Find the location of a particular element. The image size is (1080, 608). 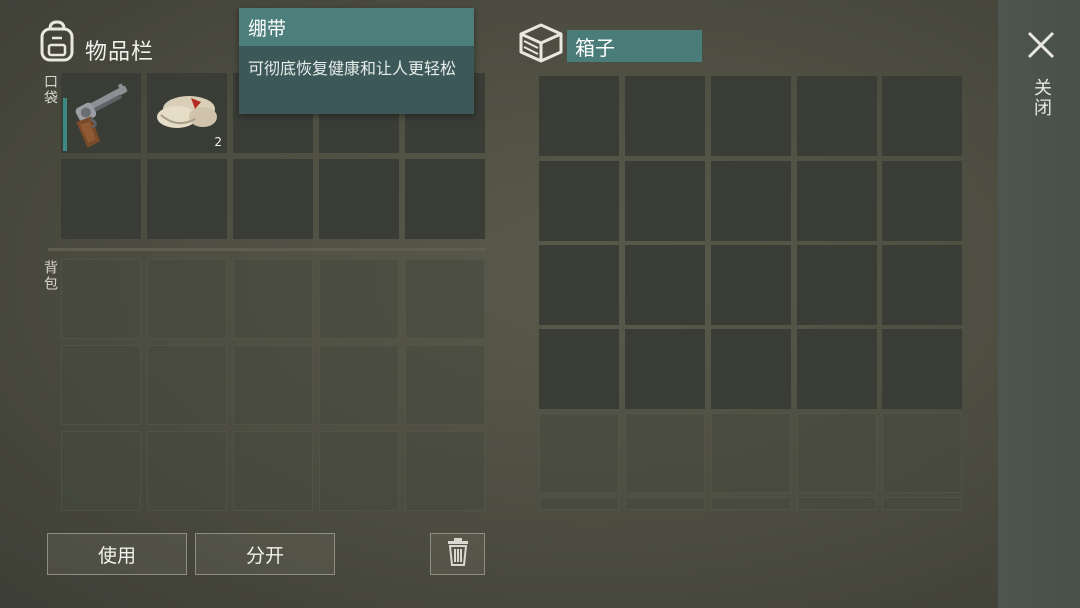

pocket-slot-2: 2 is located at coordinates (187, 113).